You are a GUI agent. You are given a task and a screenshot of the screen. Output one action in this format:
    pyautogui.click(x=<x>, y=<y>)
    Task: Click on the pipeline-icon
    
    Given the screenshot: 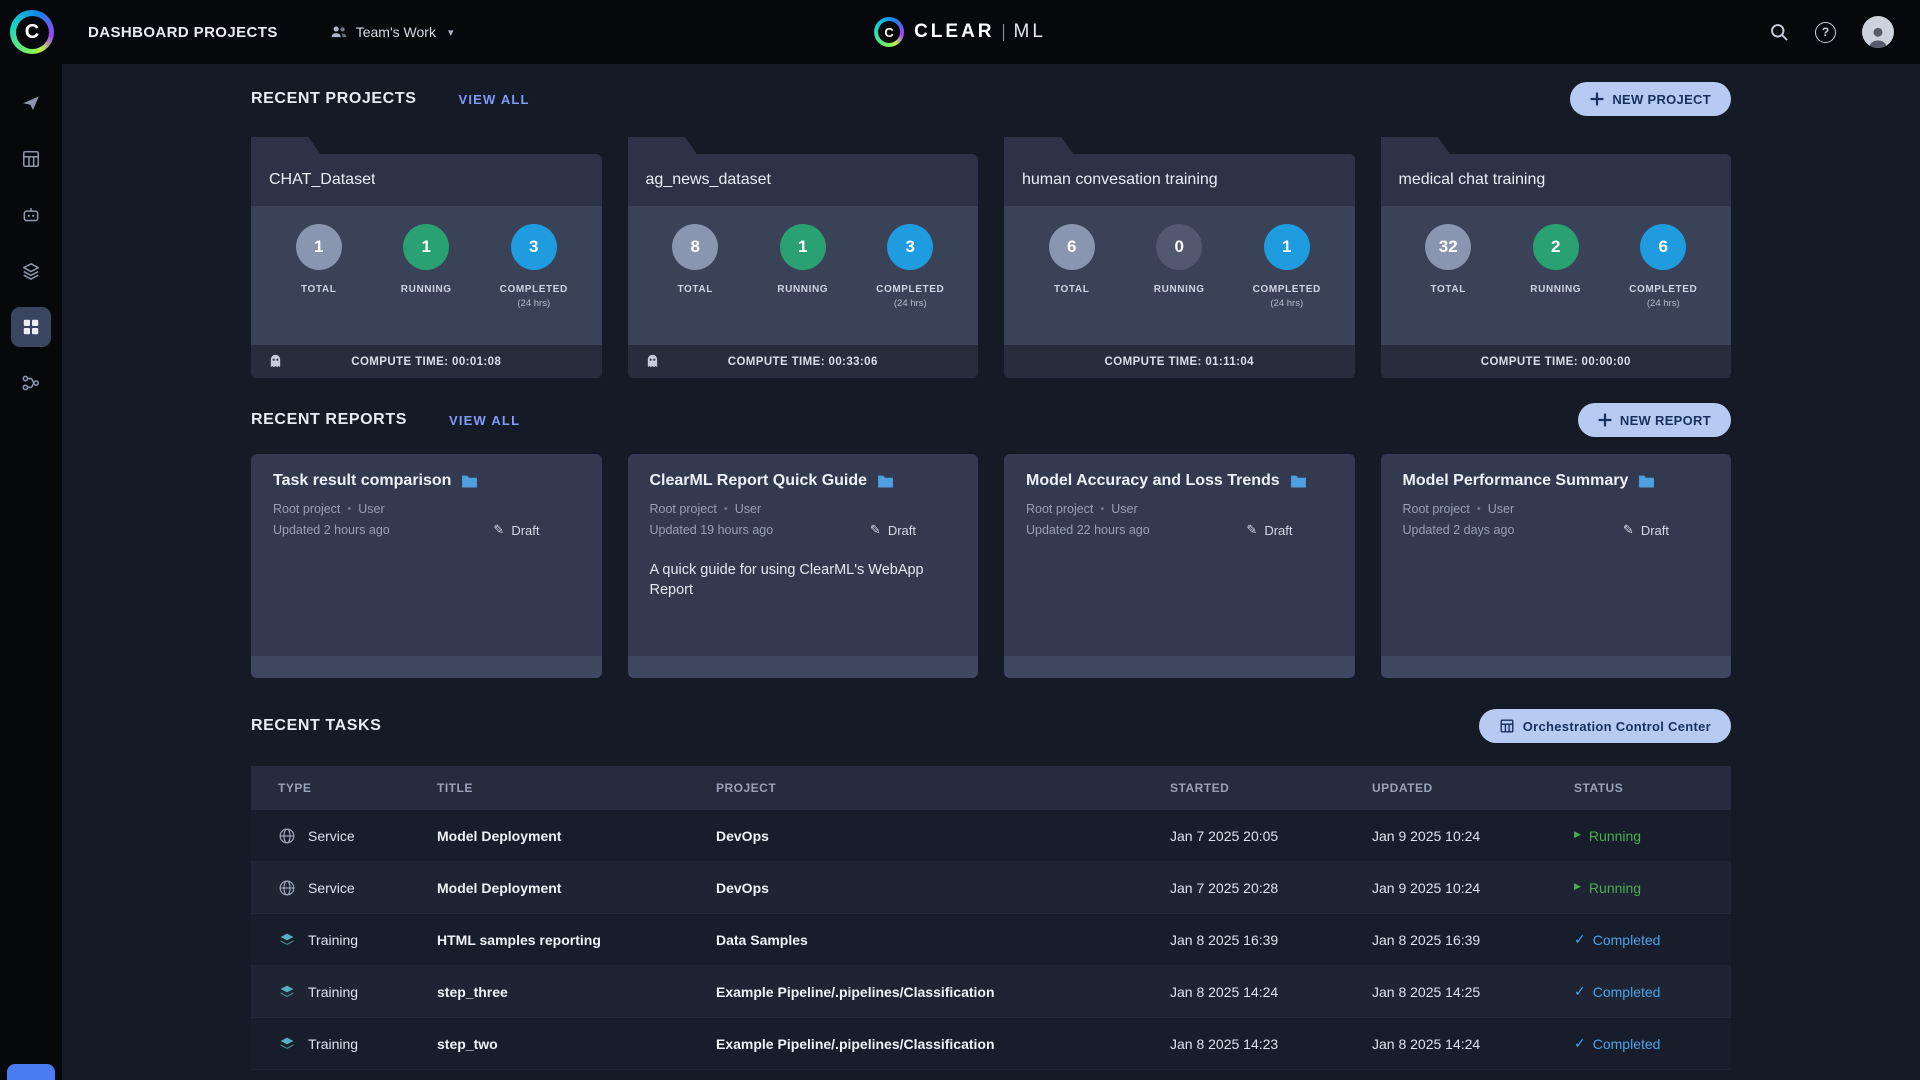 What is the action you would take?
    pyautogui.click(x=31, y=383)
    